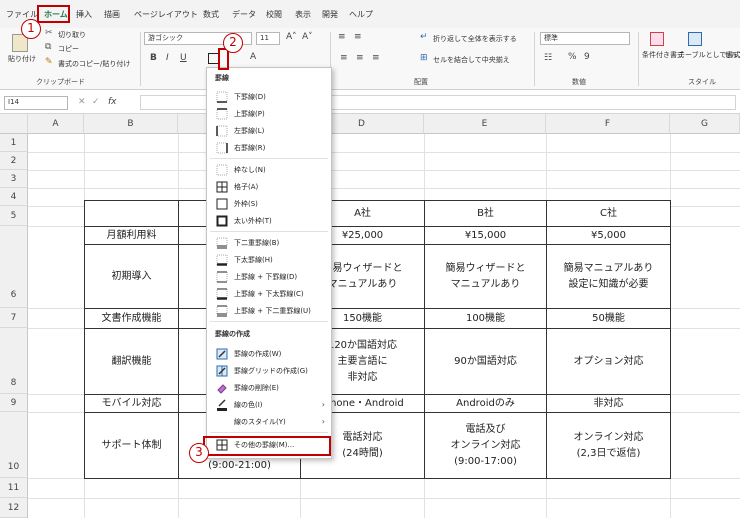 Image resolution: width=740 pixels, height=518 pixels. Describe the element at coordinates (608, 124) in the screenshot. I see `column-header-f: F` at that location.